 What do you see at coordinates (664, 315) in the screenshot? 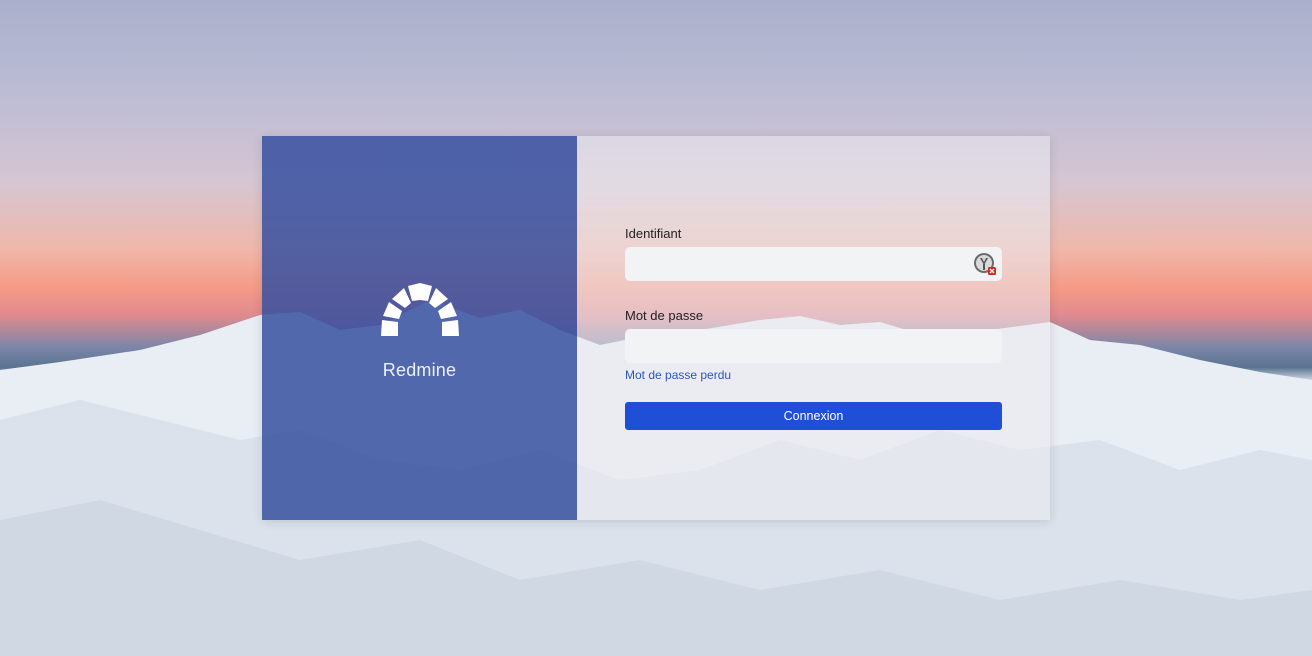
I see `password-label: Mot de passe` at bounding box center [664, 315].